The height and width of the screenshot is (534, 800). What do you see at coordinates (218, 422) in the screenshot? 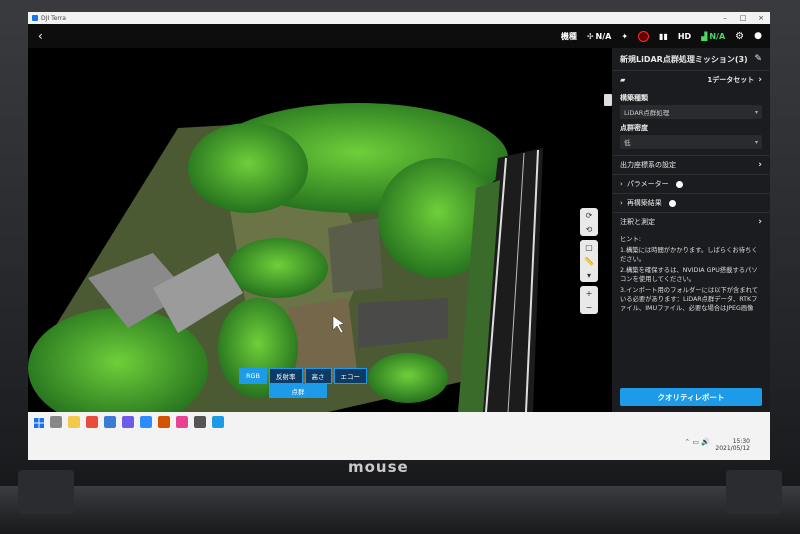
I see `terra-icon` at bounding box center [218, 422].